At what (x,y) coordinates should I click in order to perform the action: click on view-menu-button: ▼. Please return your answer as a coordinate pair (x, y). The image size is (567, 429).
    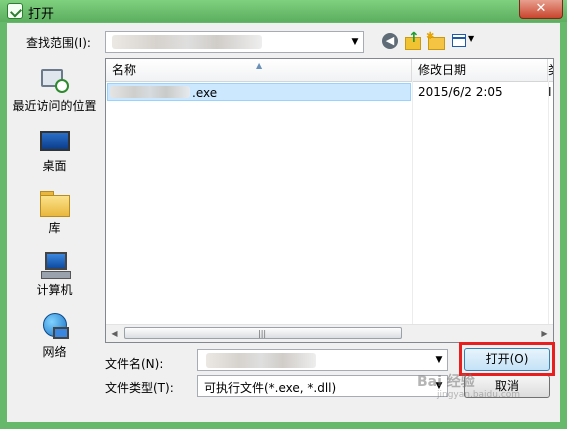
    Looking at the image, I should click on (463, 41).